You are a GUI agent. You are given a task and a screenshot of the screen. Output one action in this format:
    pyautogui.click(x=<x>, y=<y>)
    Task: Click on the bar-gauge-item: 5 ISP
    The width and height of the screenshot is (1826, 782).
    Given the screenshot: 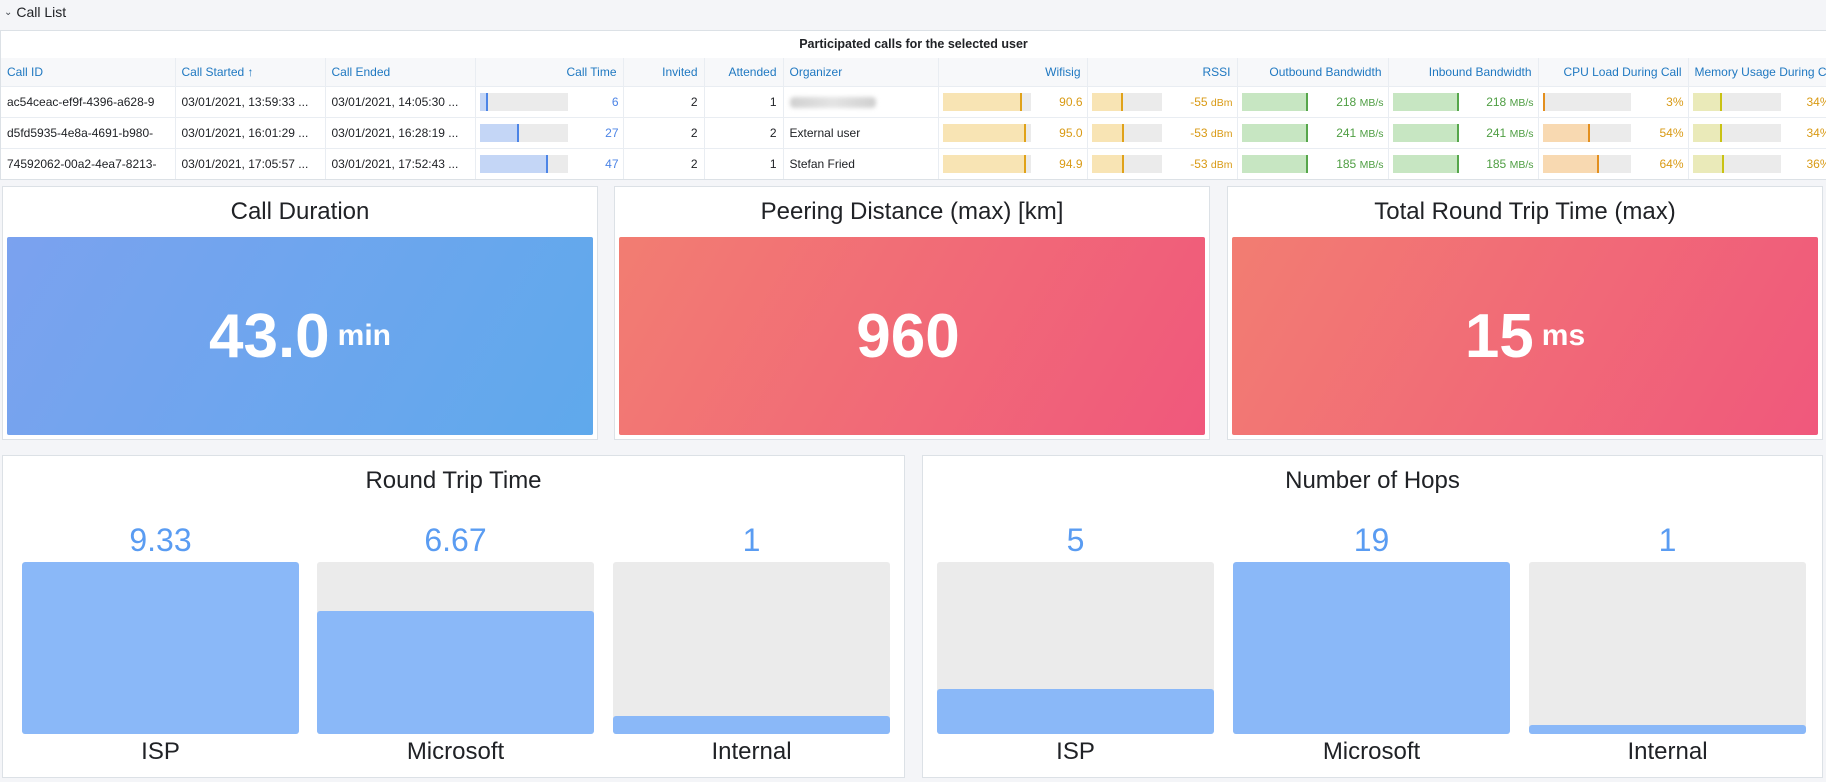 What is the action you would take?
    pyautogui.click(x=1075, y=642)
    